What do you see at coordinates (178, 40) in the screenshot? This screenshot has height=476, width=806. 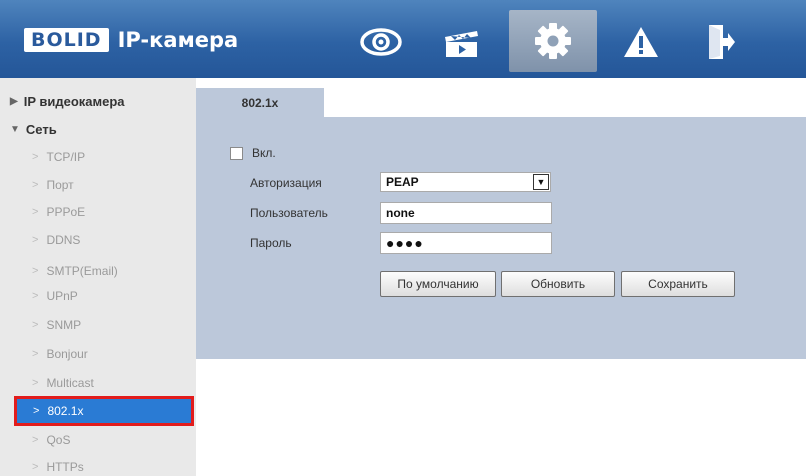 I see `logo-text: IP-камера` at bounding box center [178, 40].